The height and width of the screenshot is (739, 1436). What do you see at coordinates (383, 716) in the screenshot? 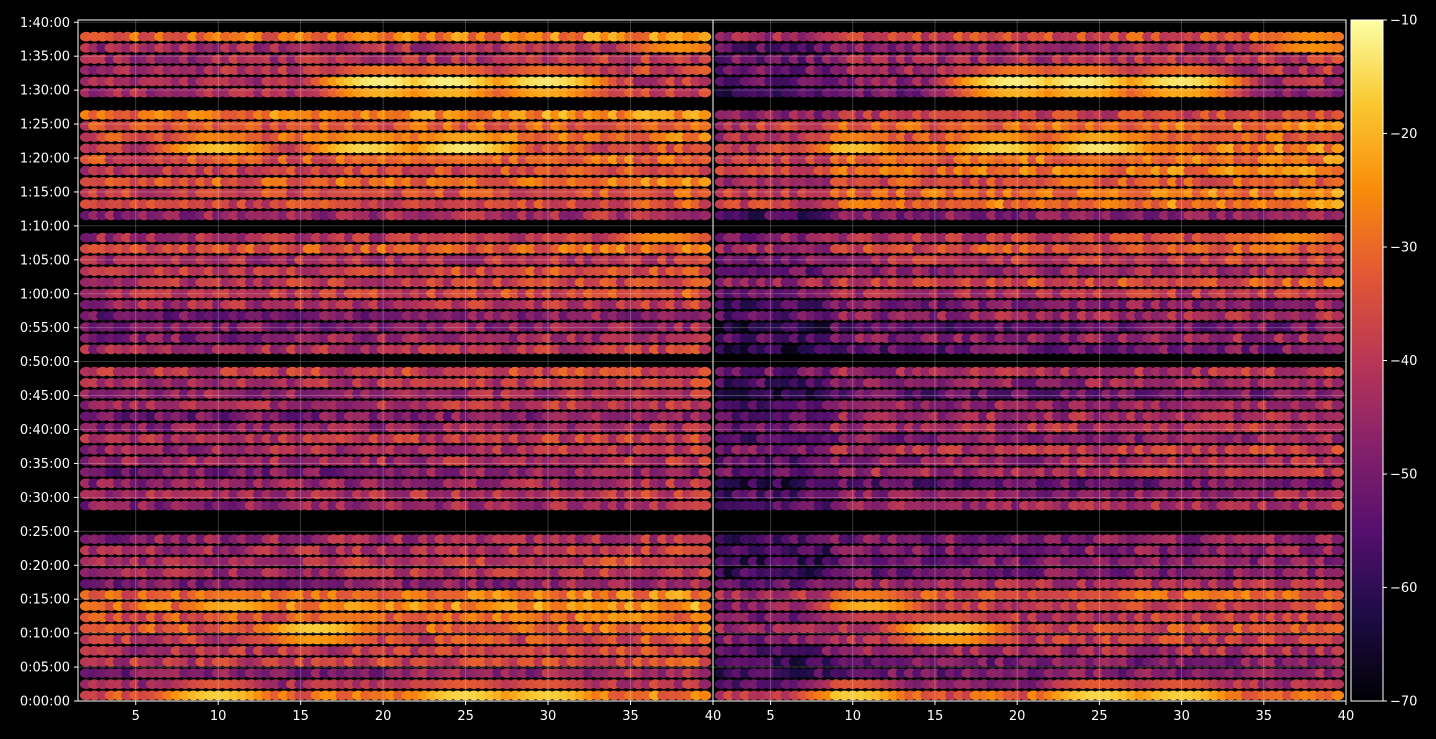
I see `x-tick-label: 20` at bounding box center [383, 716].